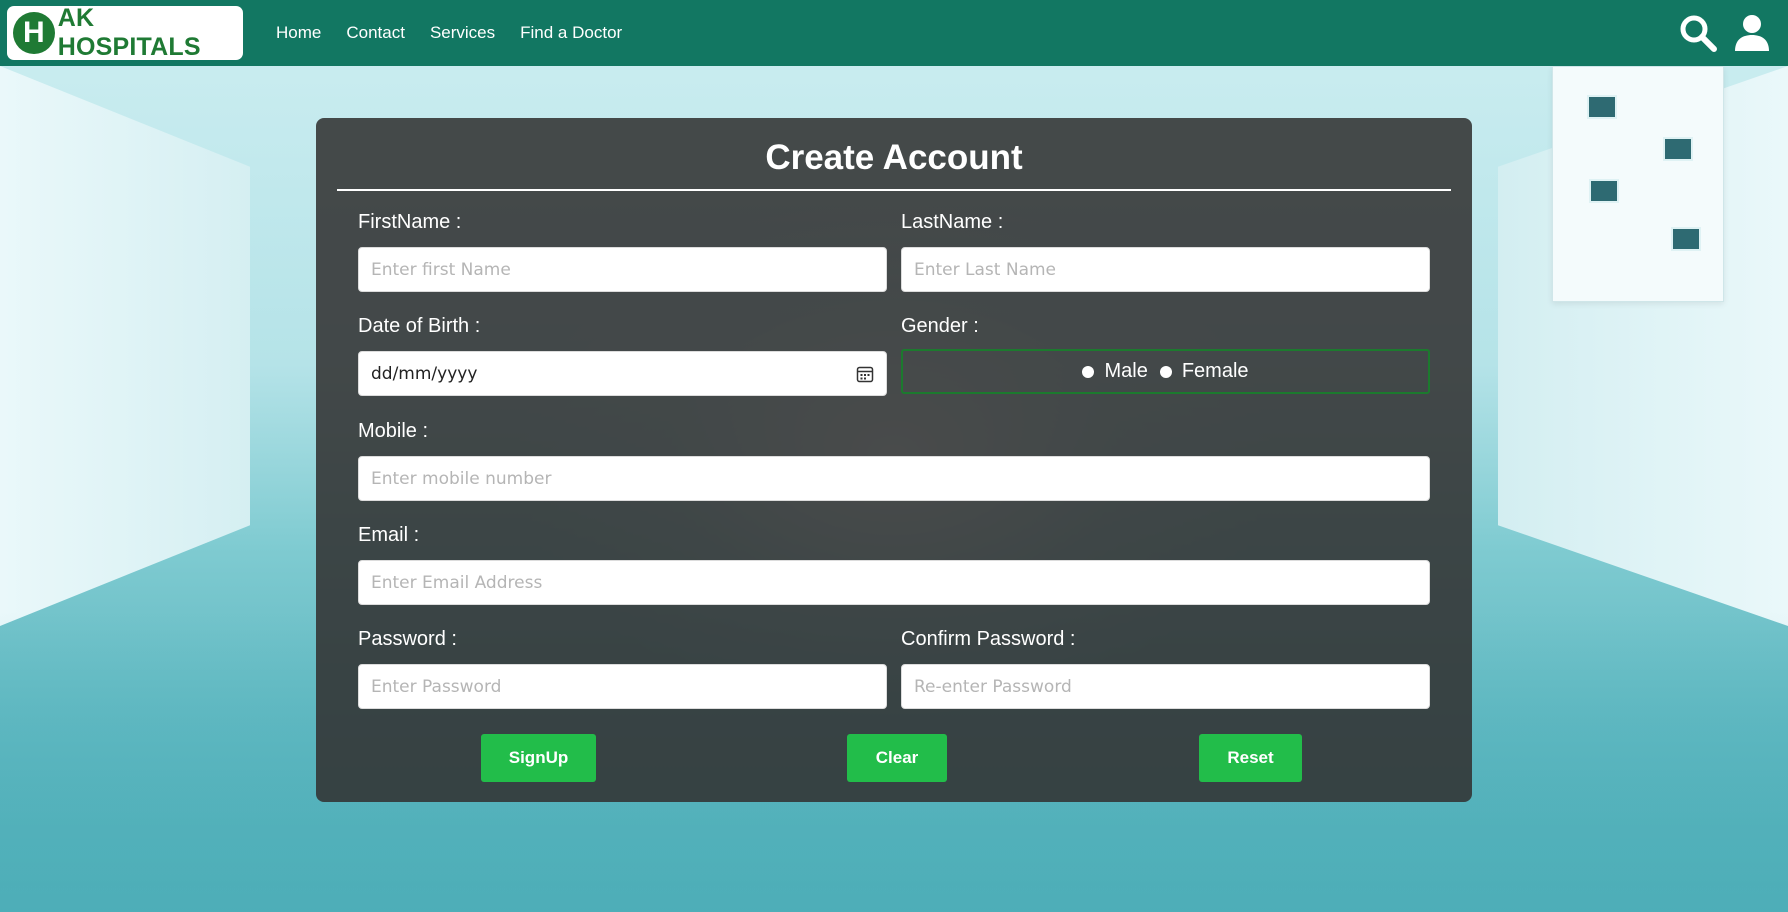 The height and width of the screenshot is (912, 1788). Describe the element at coordinates (298, 33) in the screenshot. I see `nav-link-home: Home` at that location.